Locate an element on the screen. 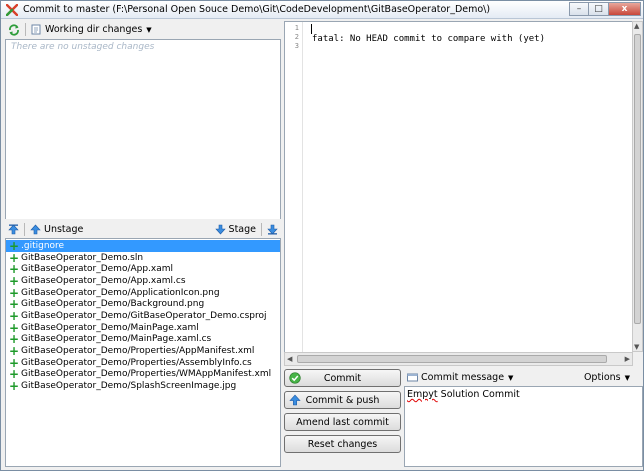  stage-all-button is located at coordinates (272, 229).